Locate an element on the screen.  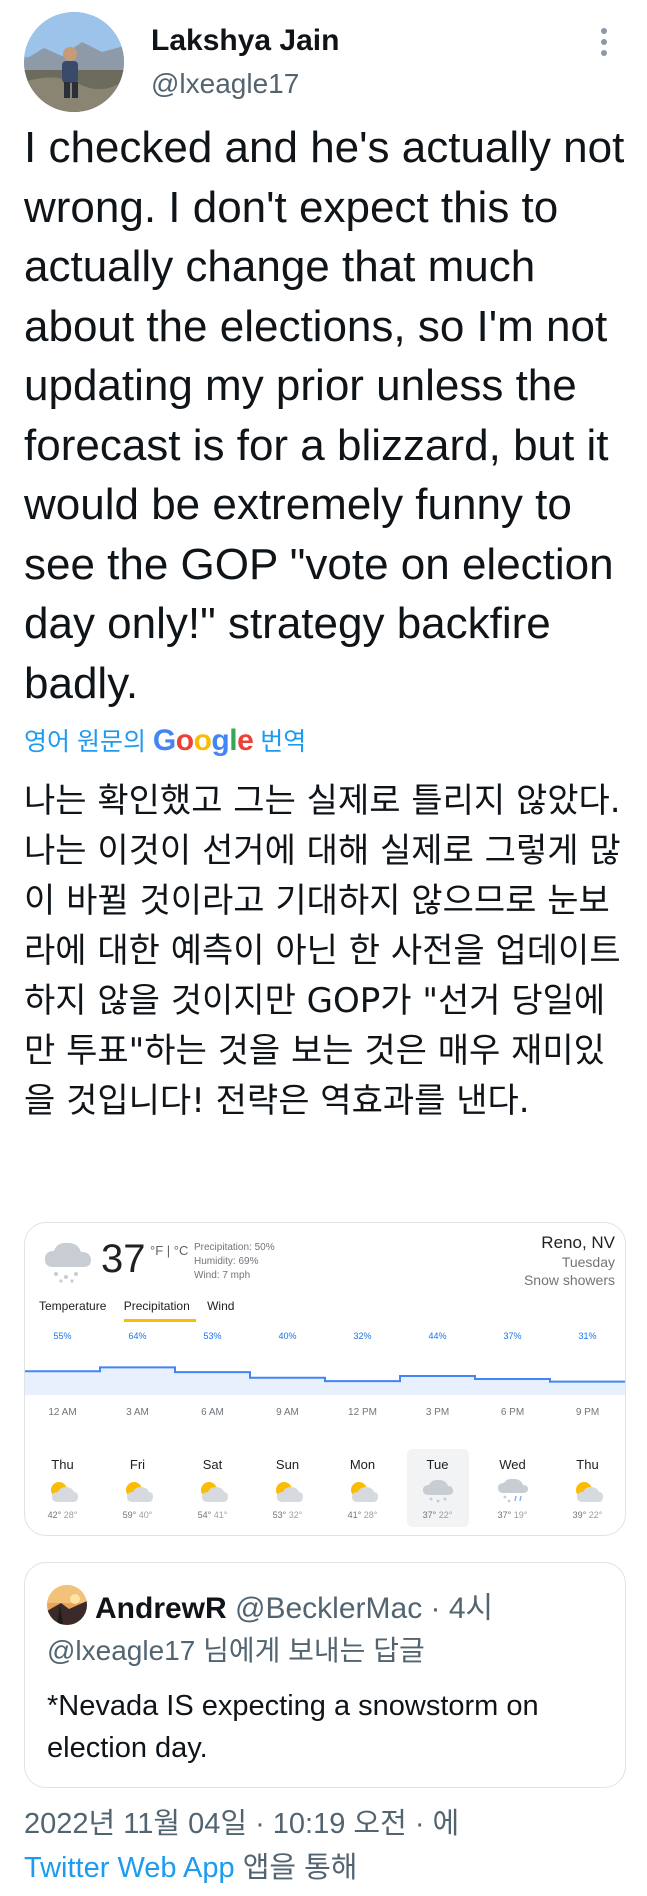
translate-link: 영어 원문의 Google 번역 is located at coordinates (165, 740).